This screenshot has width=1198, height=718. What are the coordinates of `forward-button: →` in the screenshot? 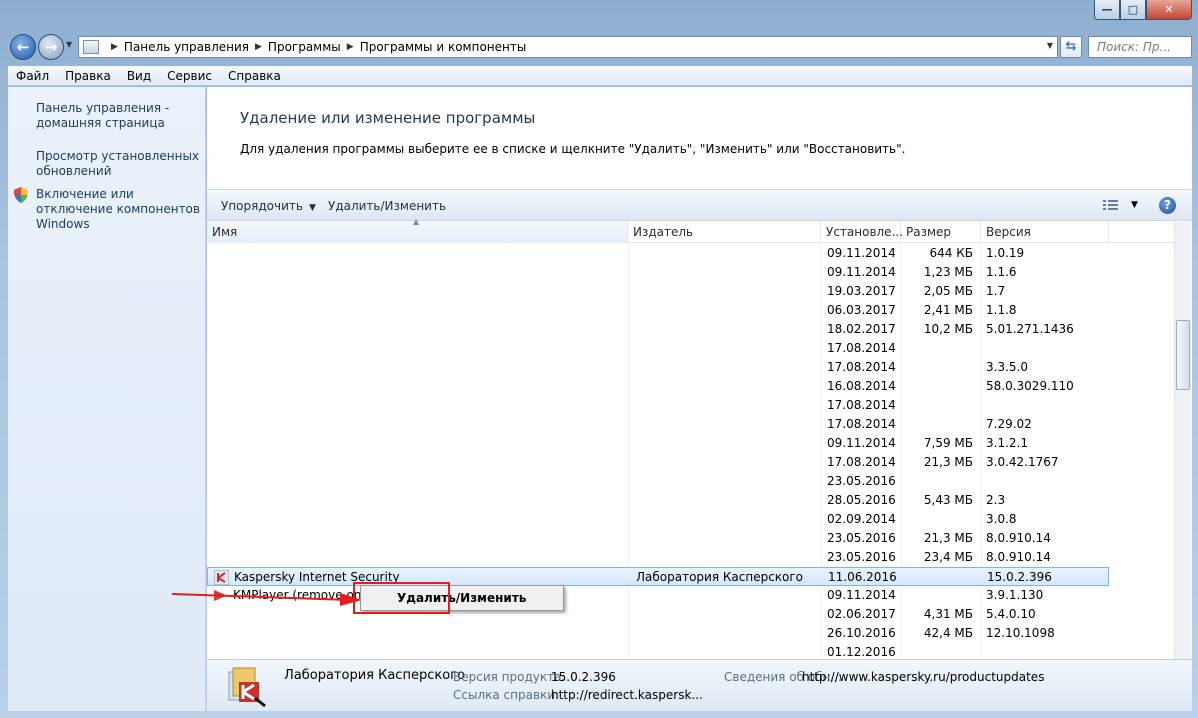 It's located at (51, 47).